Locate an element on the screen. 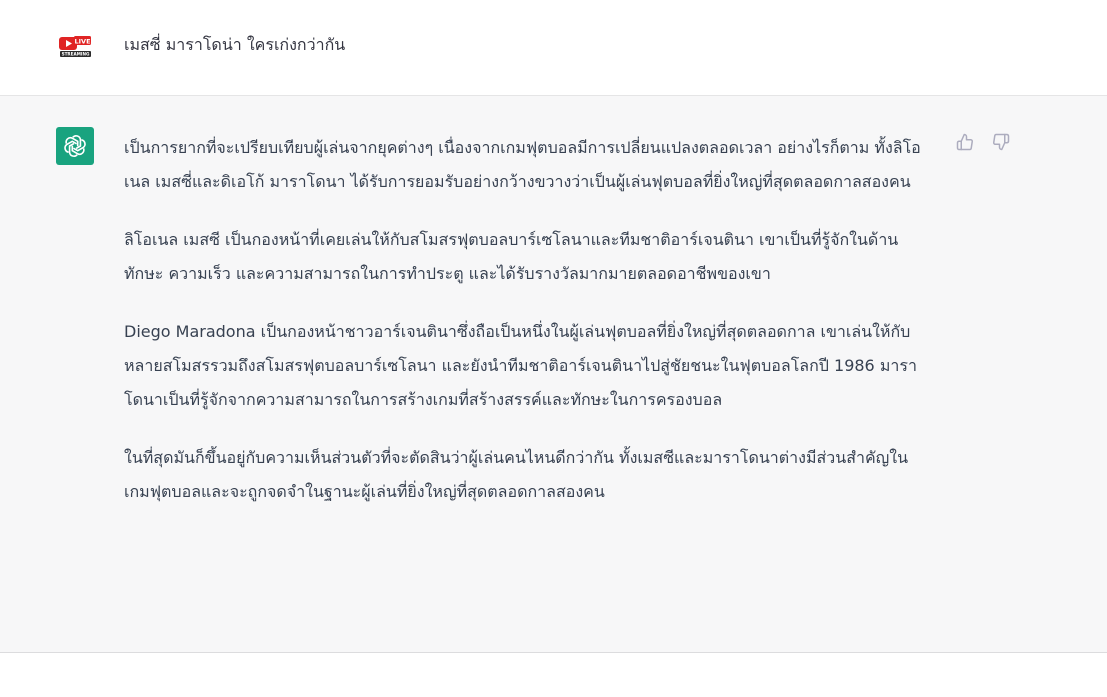 This screenshot has height=697, width=1107. thumbs-up-icon is located at coordinates (964, 142).